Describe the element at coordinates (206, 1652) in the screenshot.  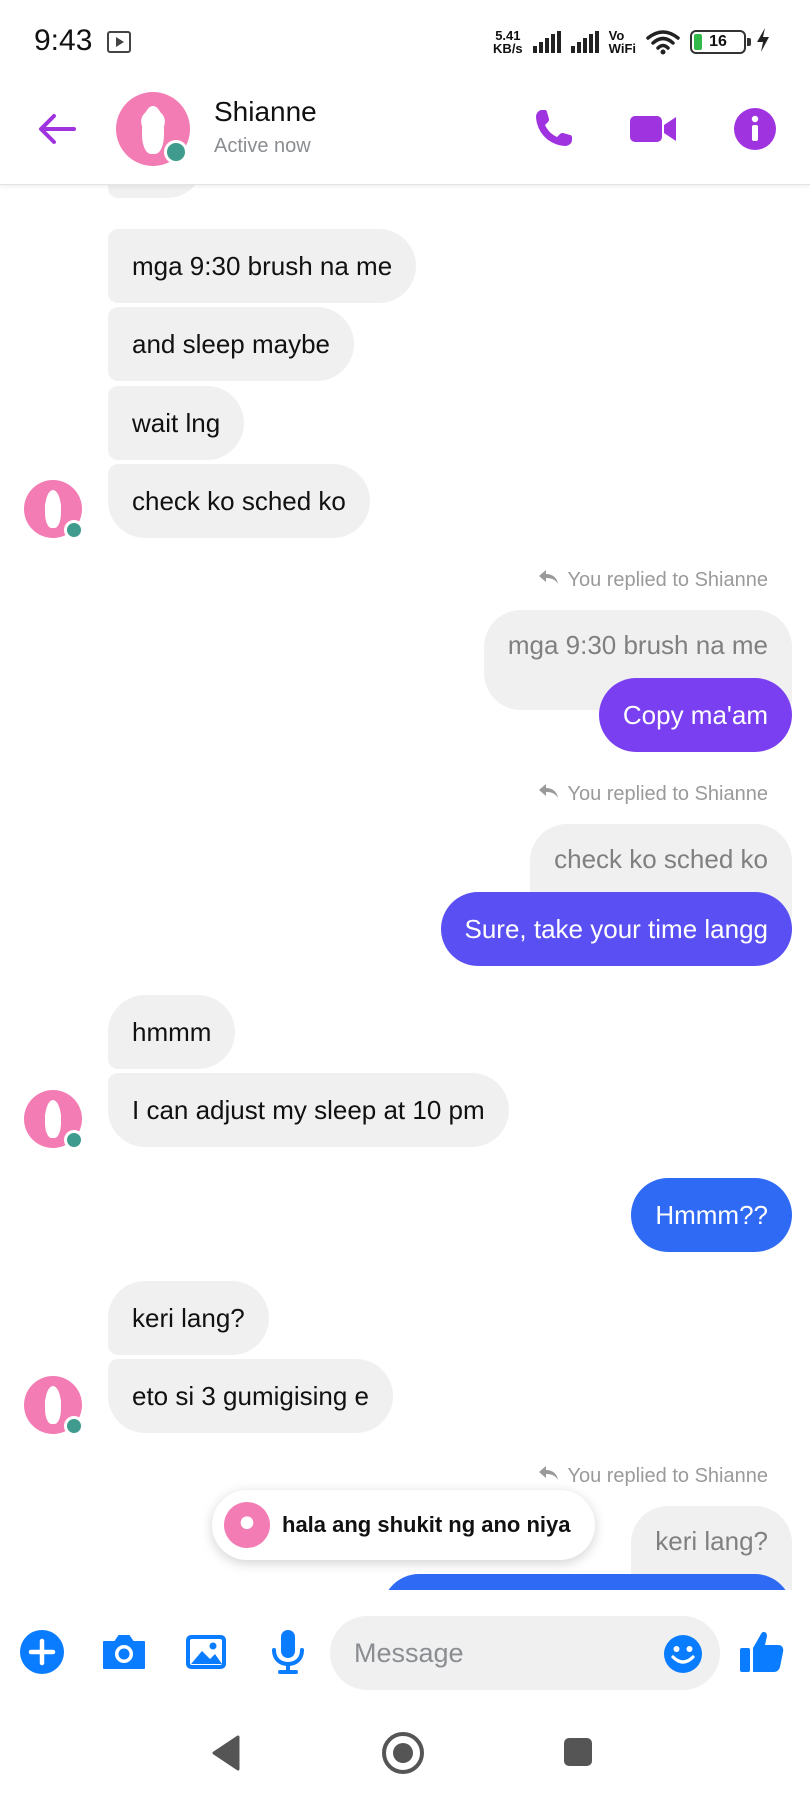
I see `gallery-icon` at that location.